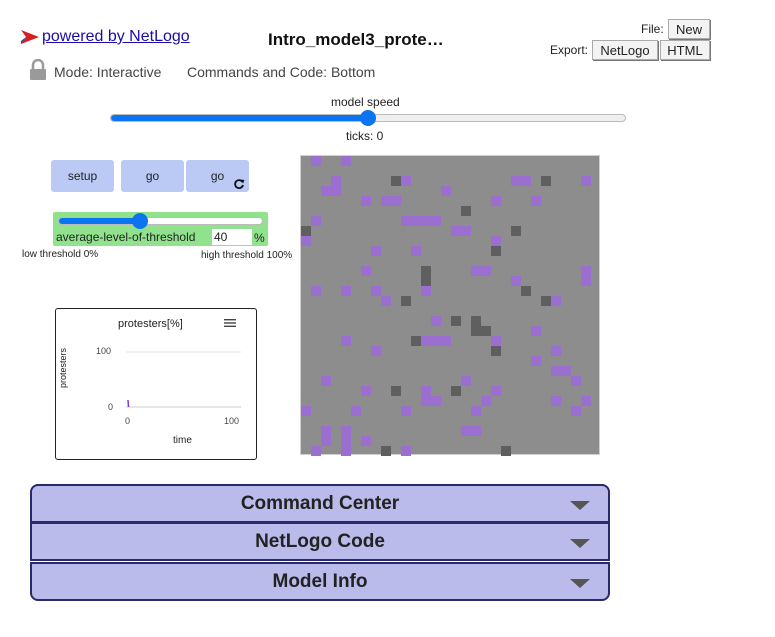 Image resolution: width=775 pixels, height=637 pixels. What do you see at coordinates (320, 503) in the screenshot?
I see `command-center-panel: Command Center` at bounding box center [320, 503].